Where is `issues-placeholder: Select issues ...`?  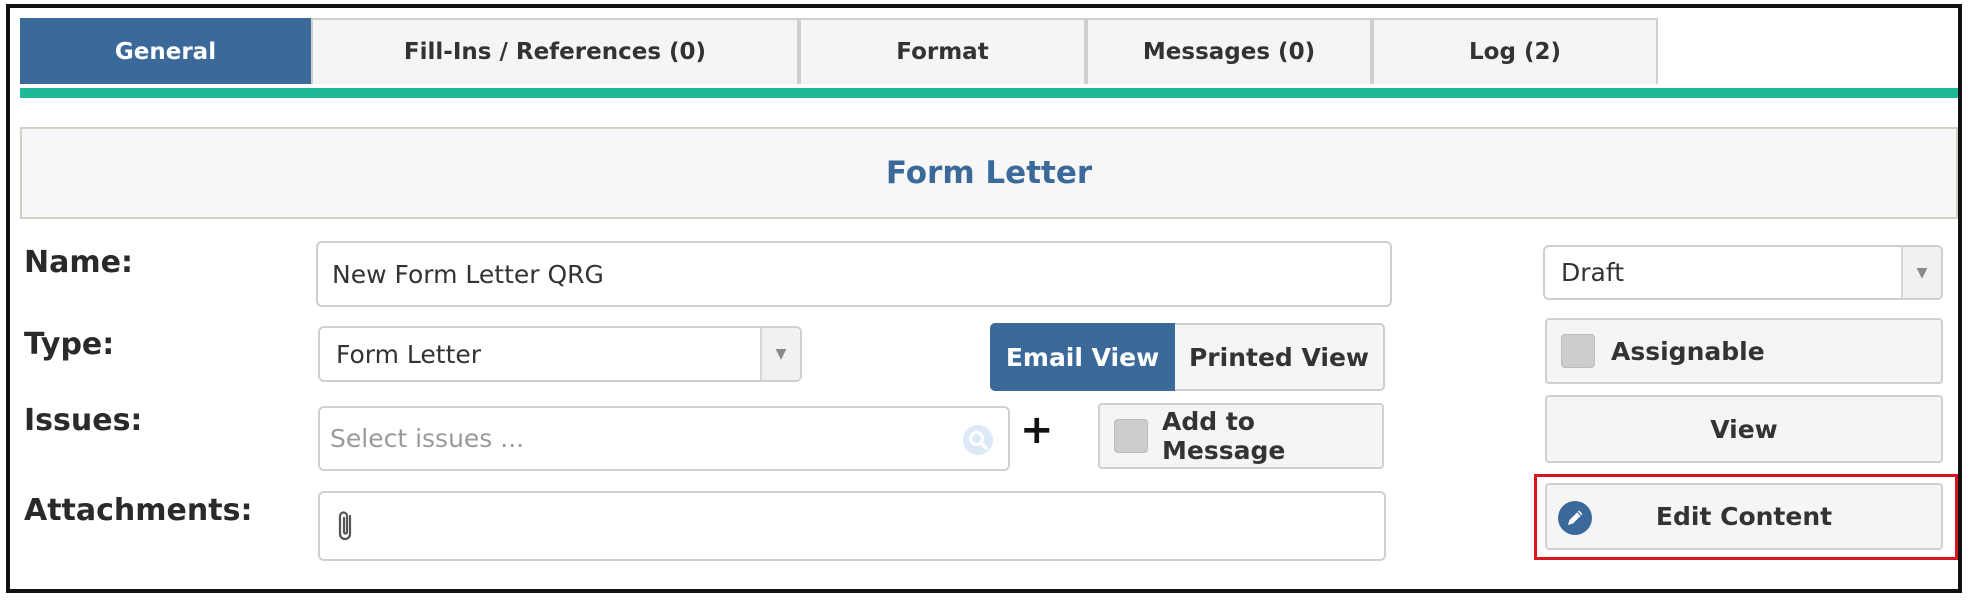
issues-placeholder: Select issues ... is located at coordinates (427, 438).